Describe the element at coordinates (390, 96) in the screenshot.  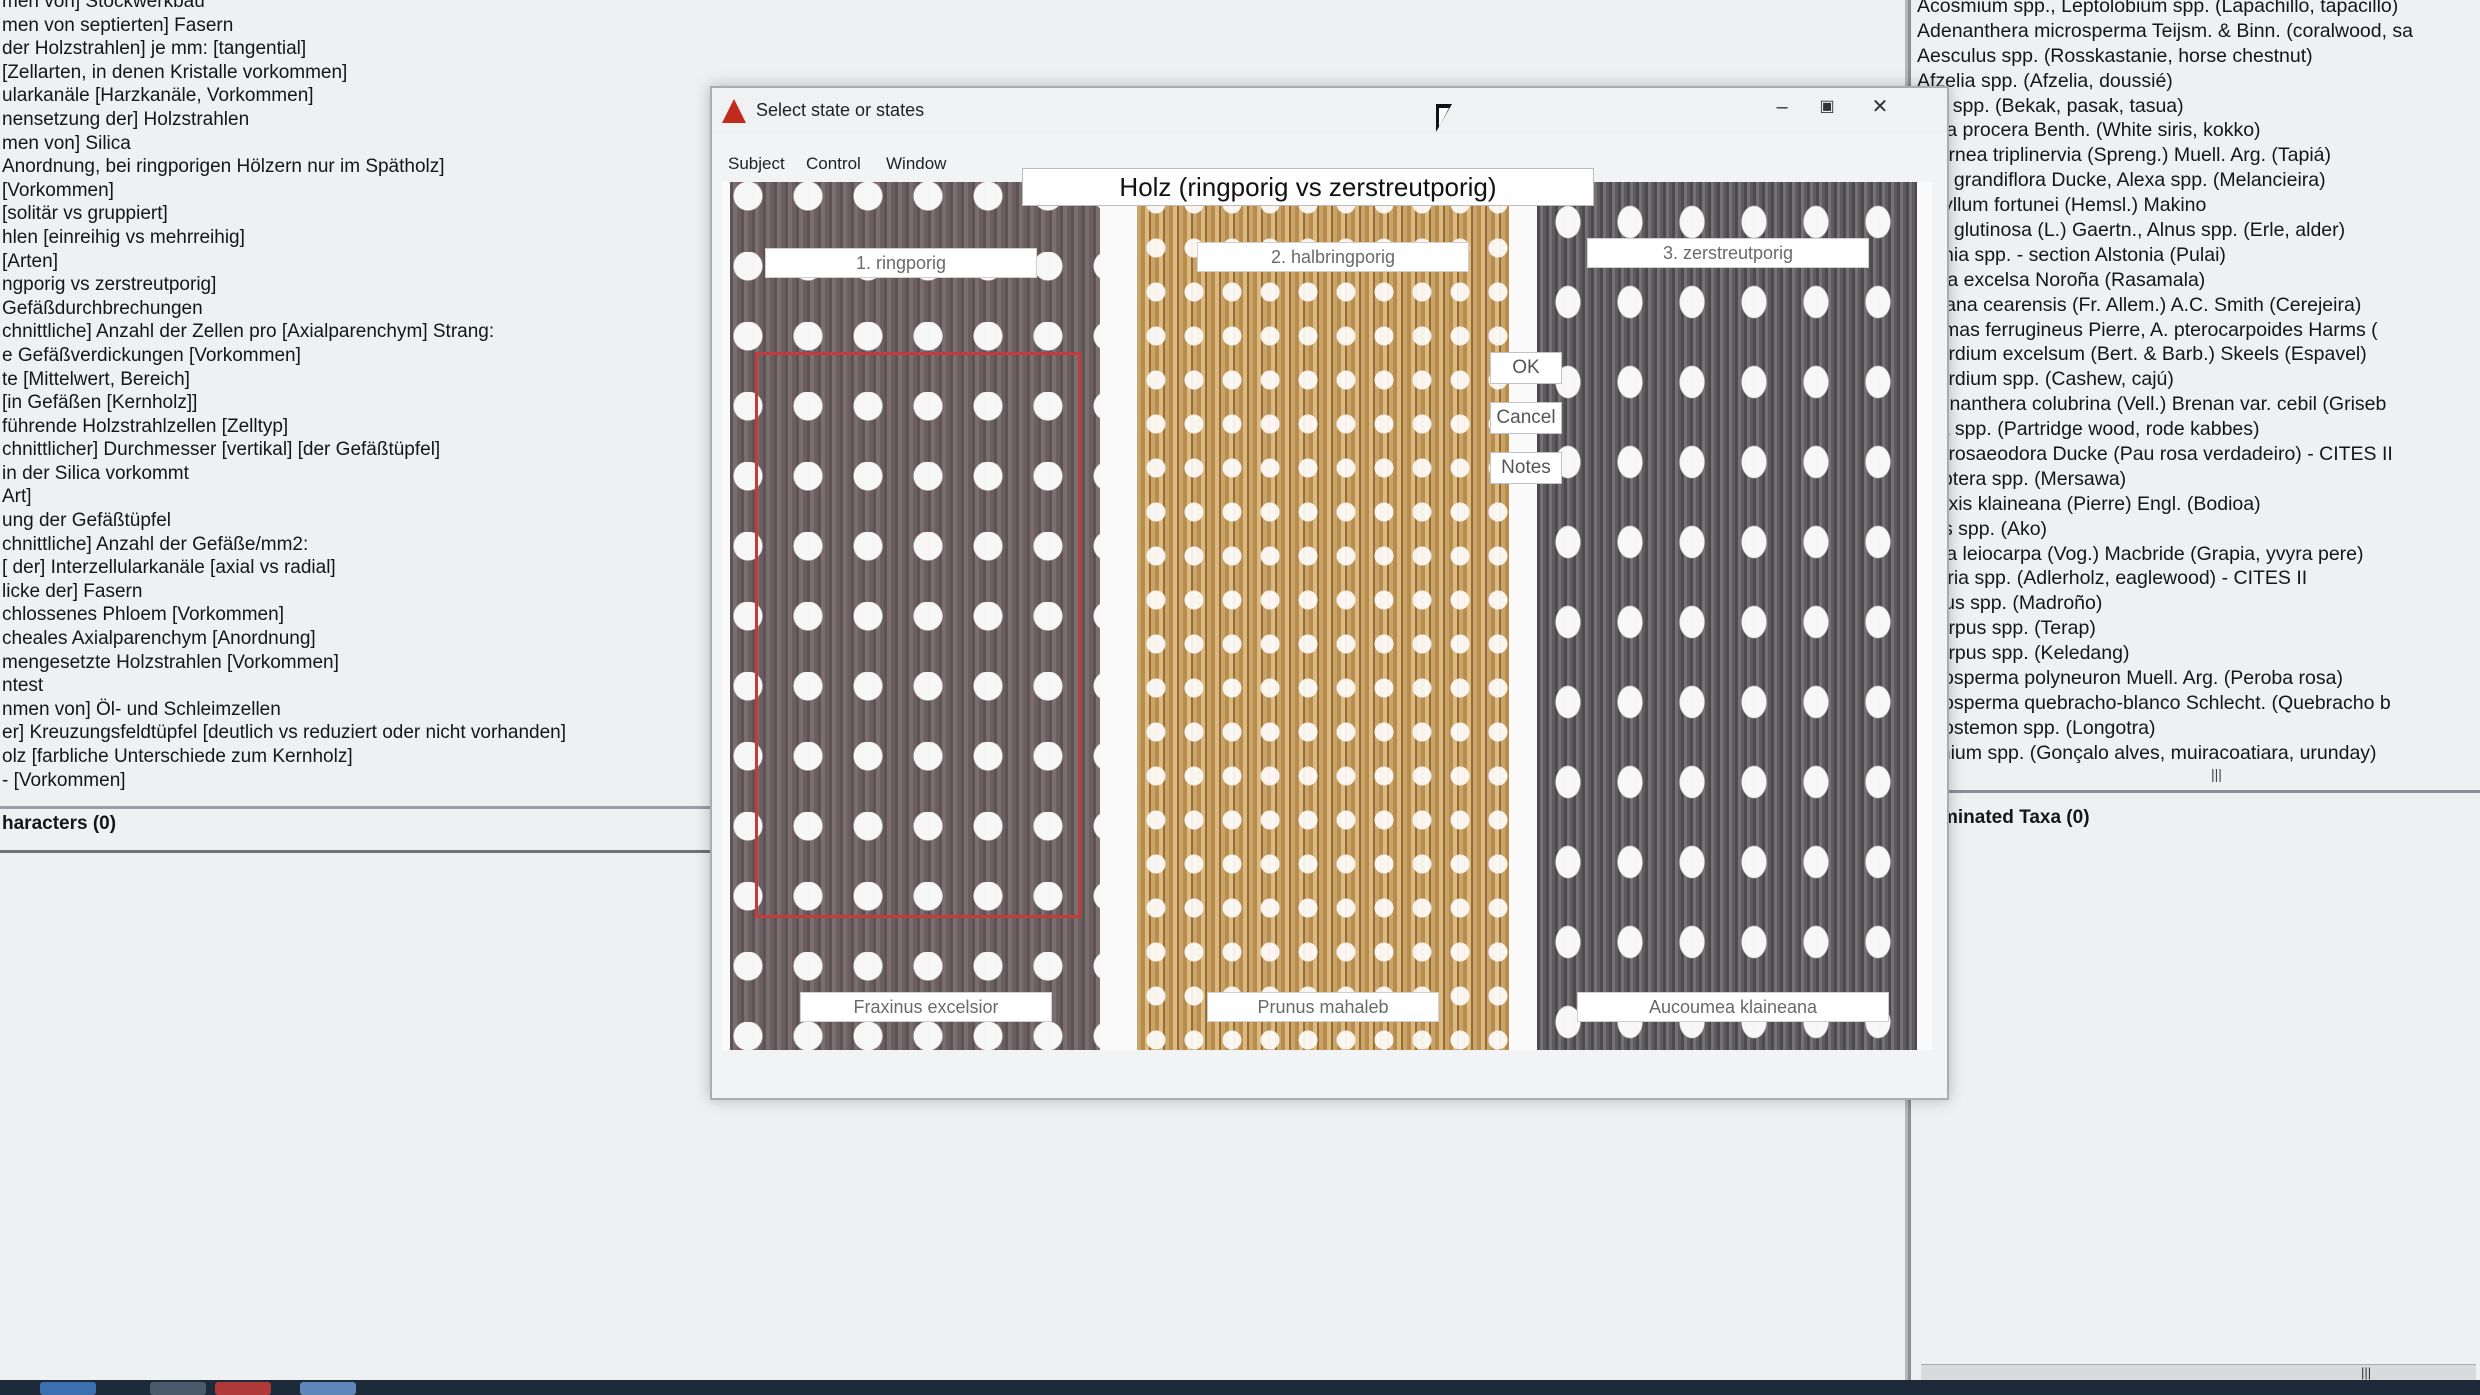
I see `character-item: ularkanäle [Harzkanäle, Vorkommen]` at that location.